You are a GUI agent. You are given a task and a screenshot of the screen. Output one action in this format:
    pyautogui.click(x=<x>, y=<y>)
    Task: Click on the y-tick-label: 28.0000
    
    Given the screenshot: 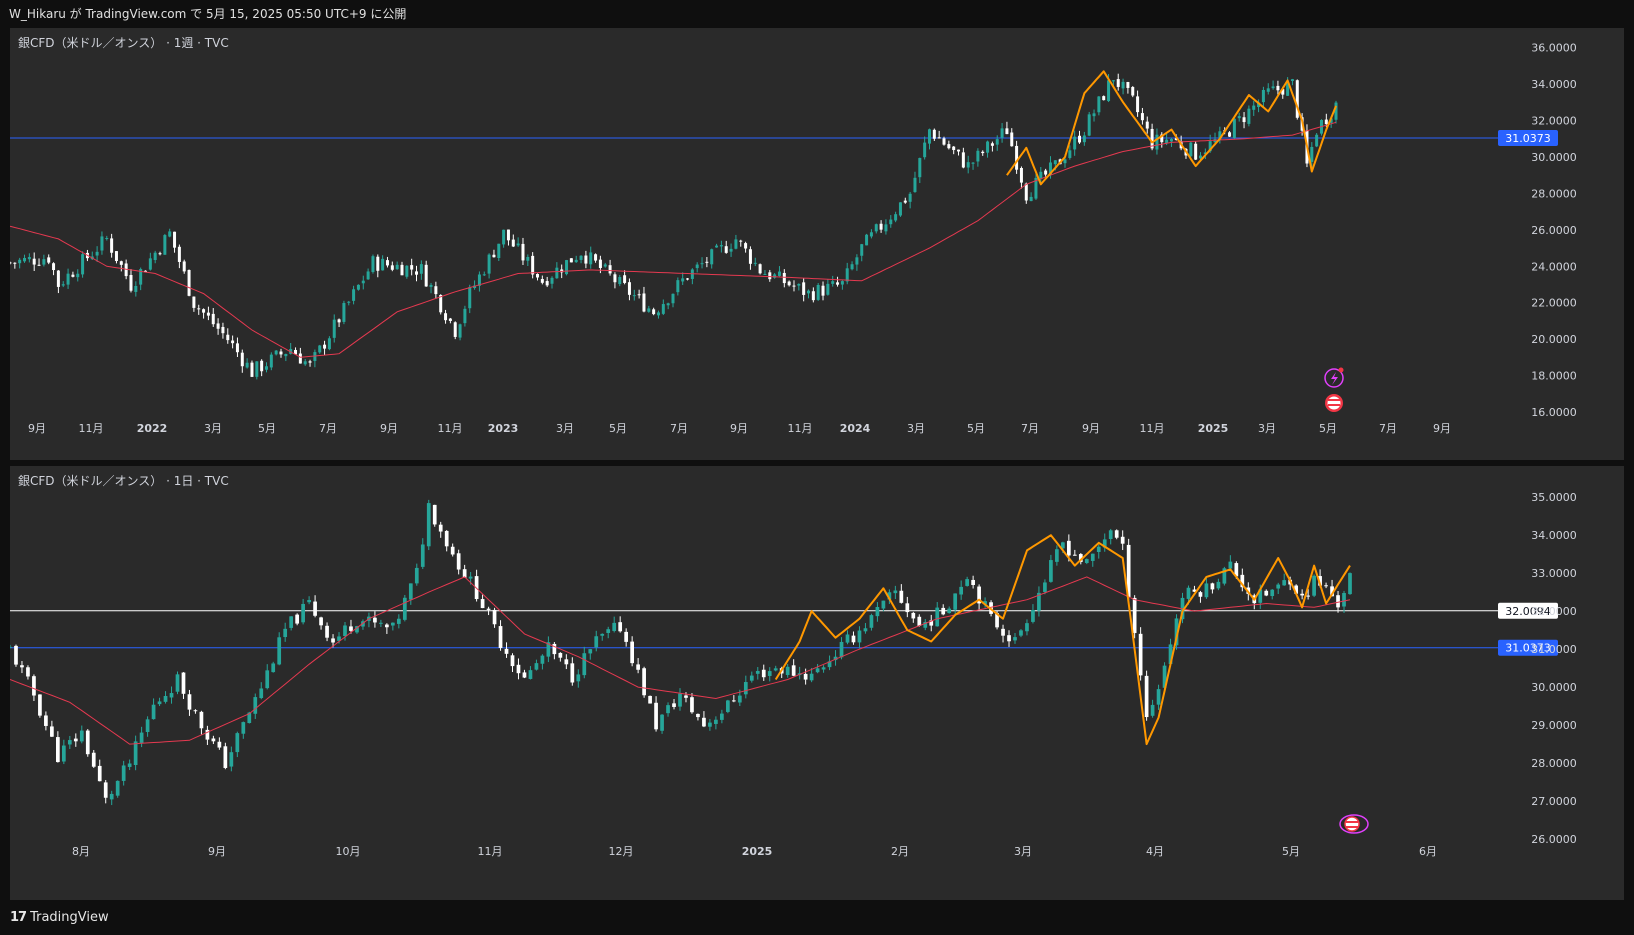 What is the action you would take?
    pyautogui.click(x=1554, y=763)
    